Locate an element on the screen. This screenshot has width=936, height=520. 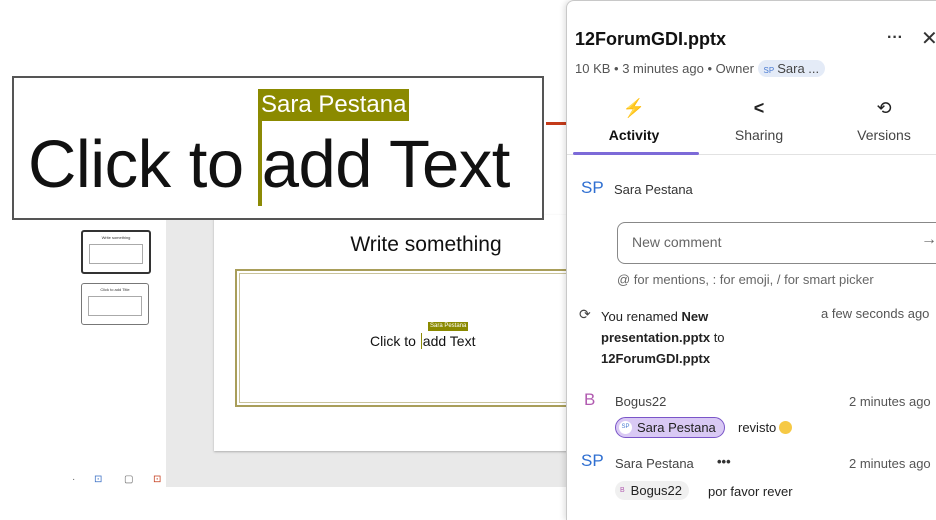
new-comment-input is located at coordinates (762, 242).